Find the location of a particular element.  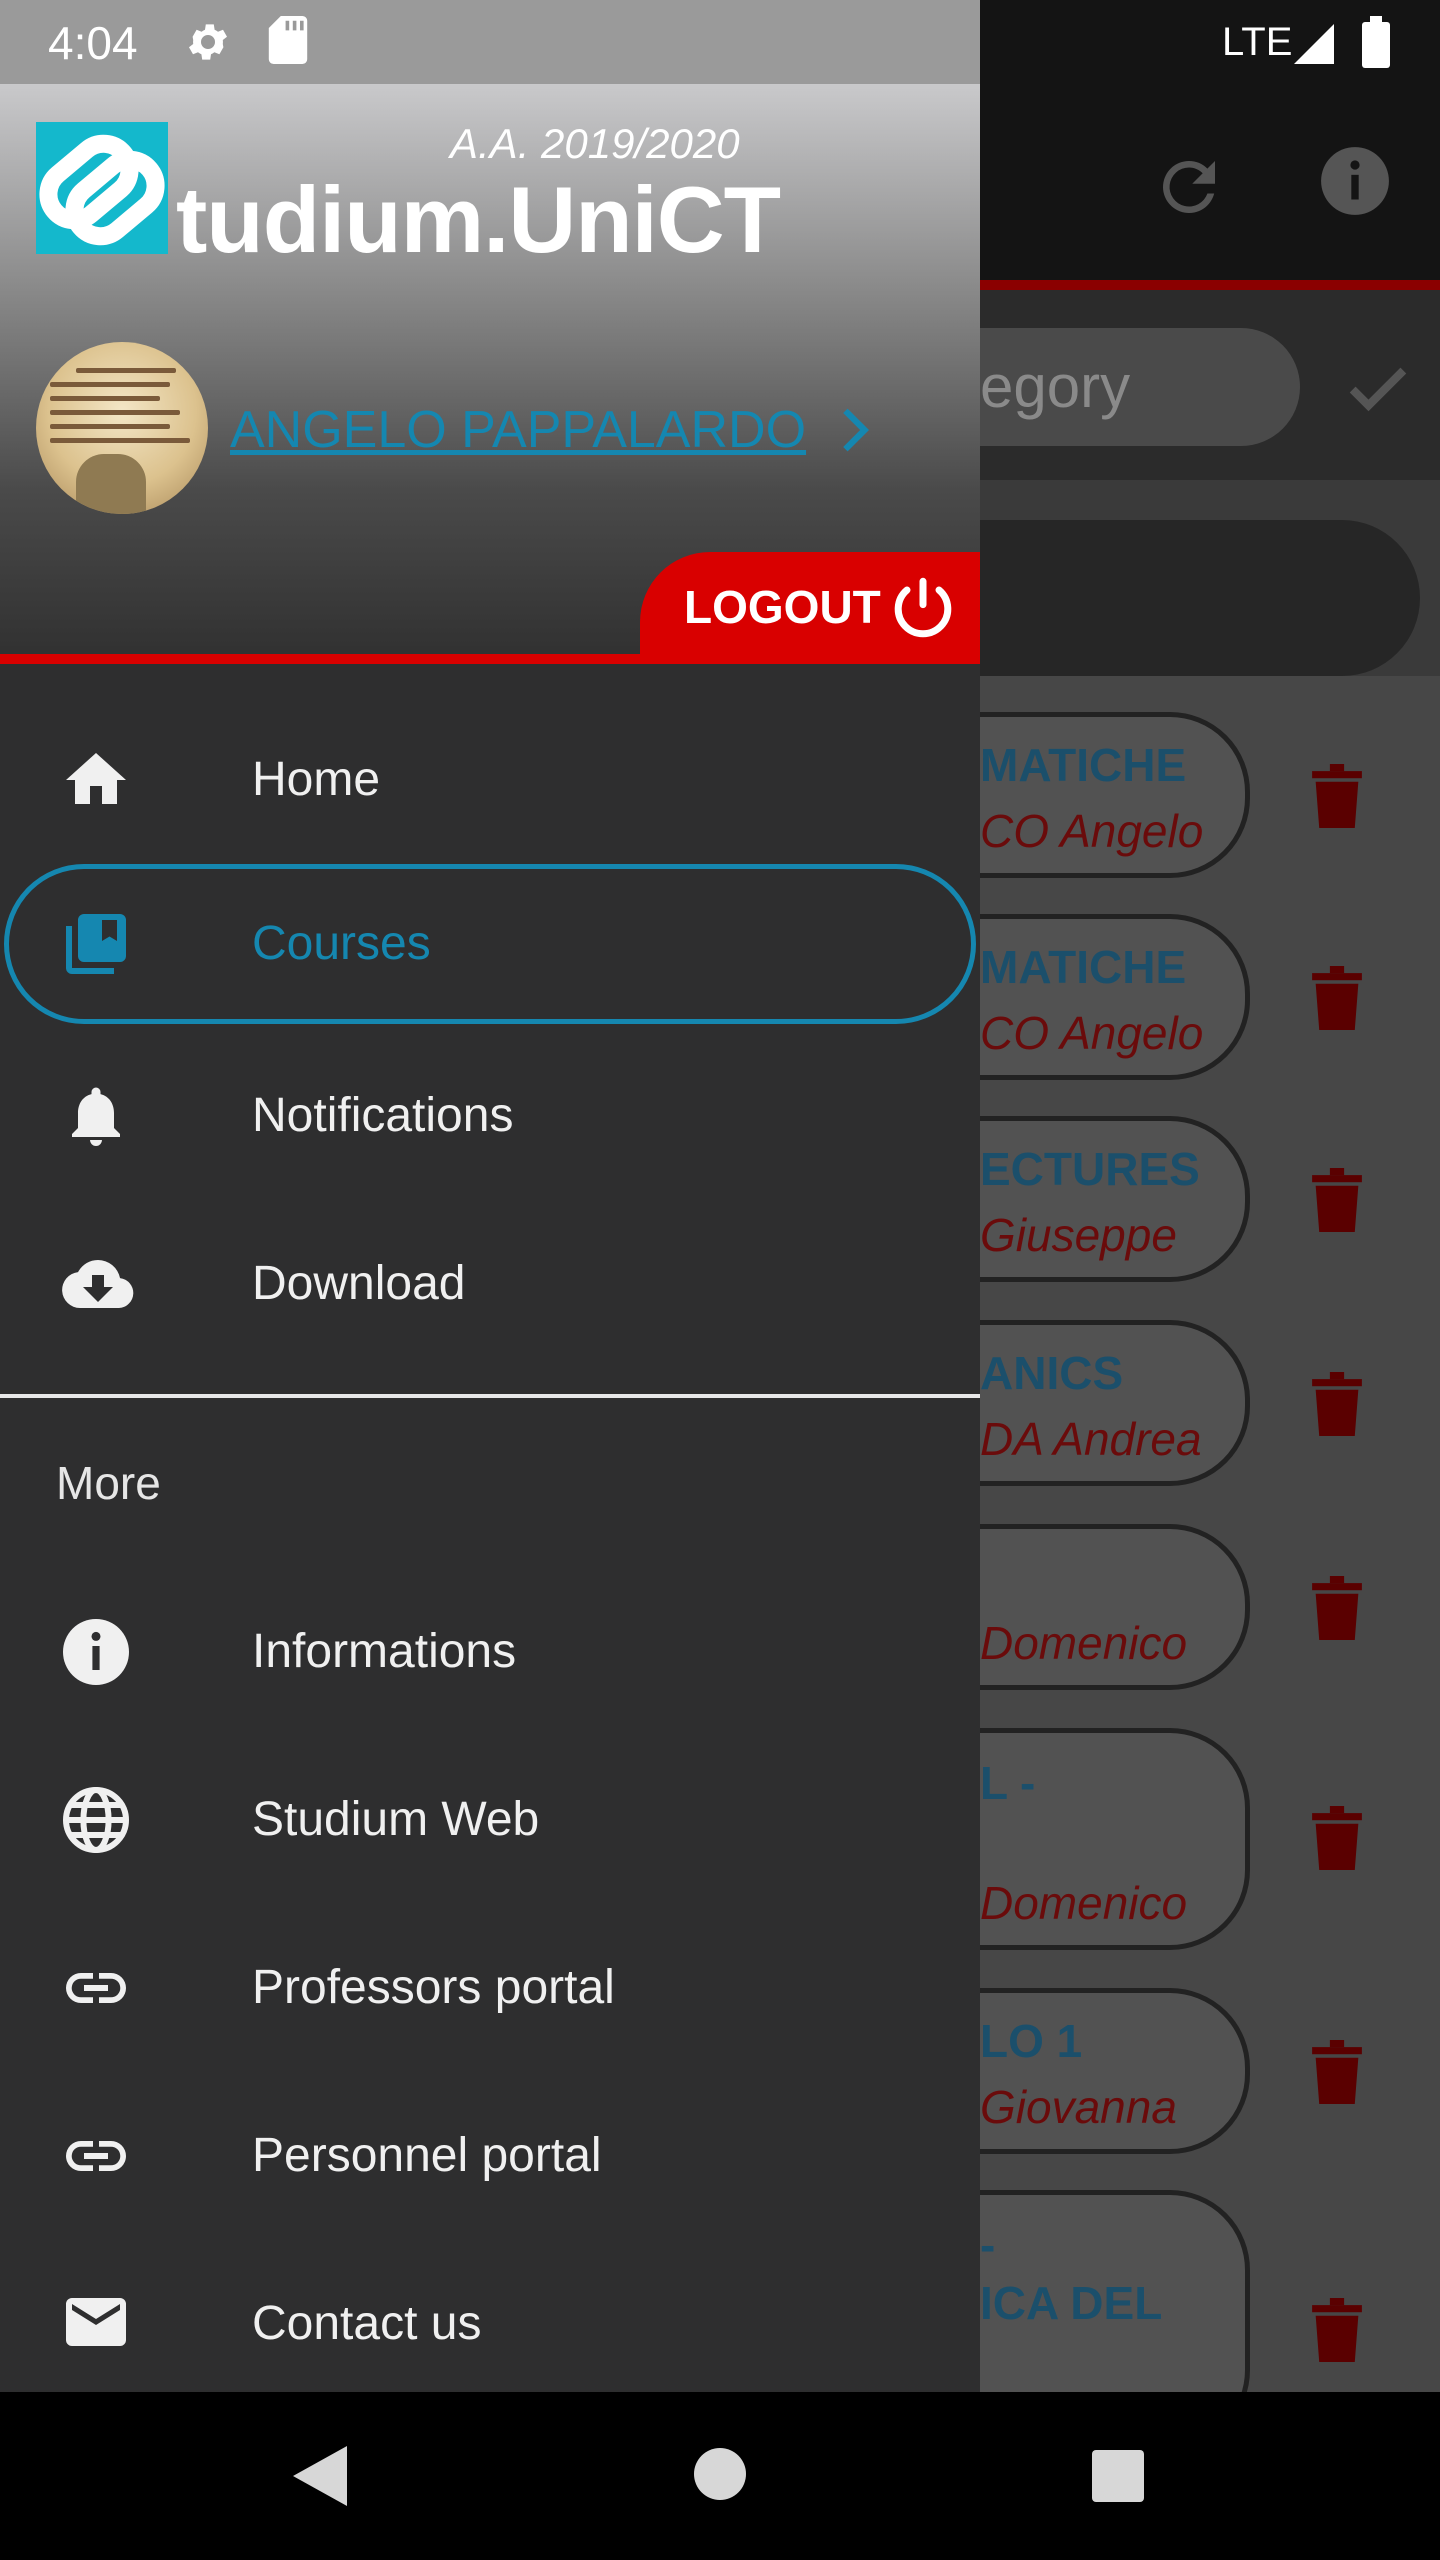

menu-item-notifications: Notifications is located at coordinates (490, 1116).